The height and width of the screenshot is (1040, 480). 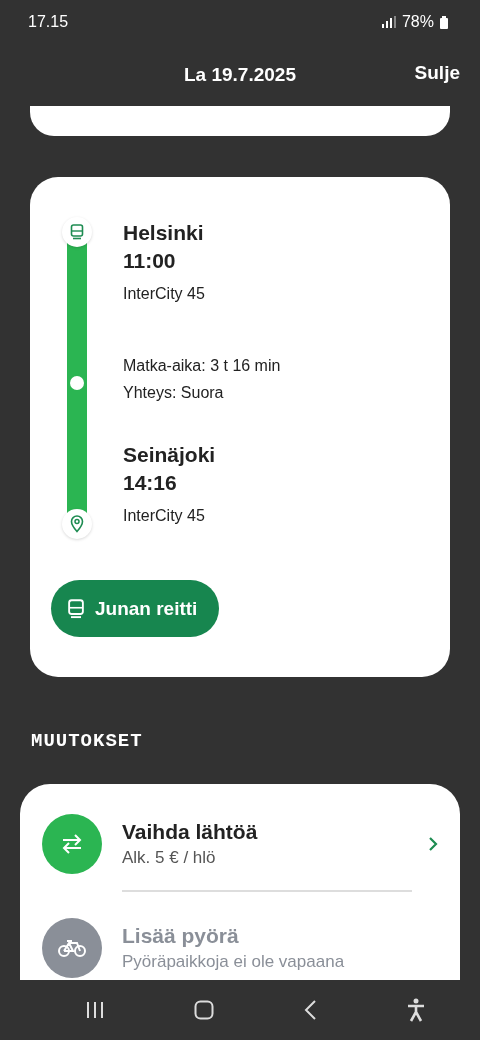 I want to click on connection-type: Yhteys: Suora, so click(x=174, y=393).